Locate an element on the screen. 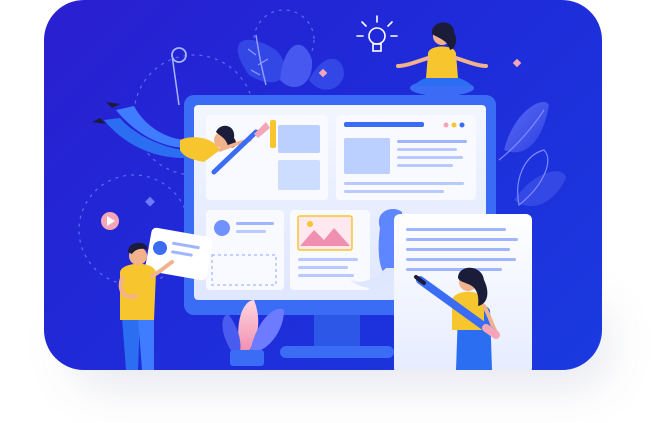  meditating-woman-figure is located at coordinates (442, 59).